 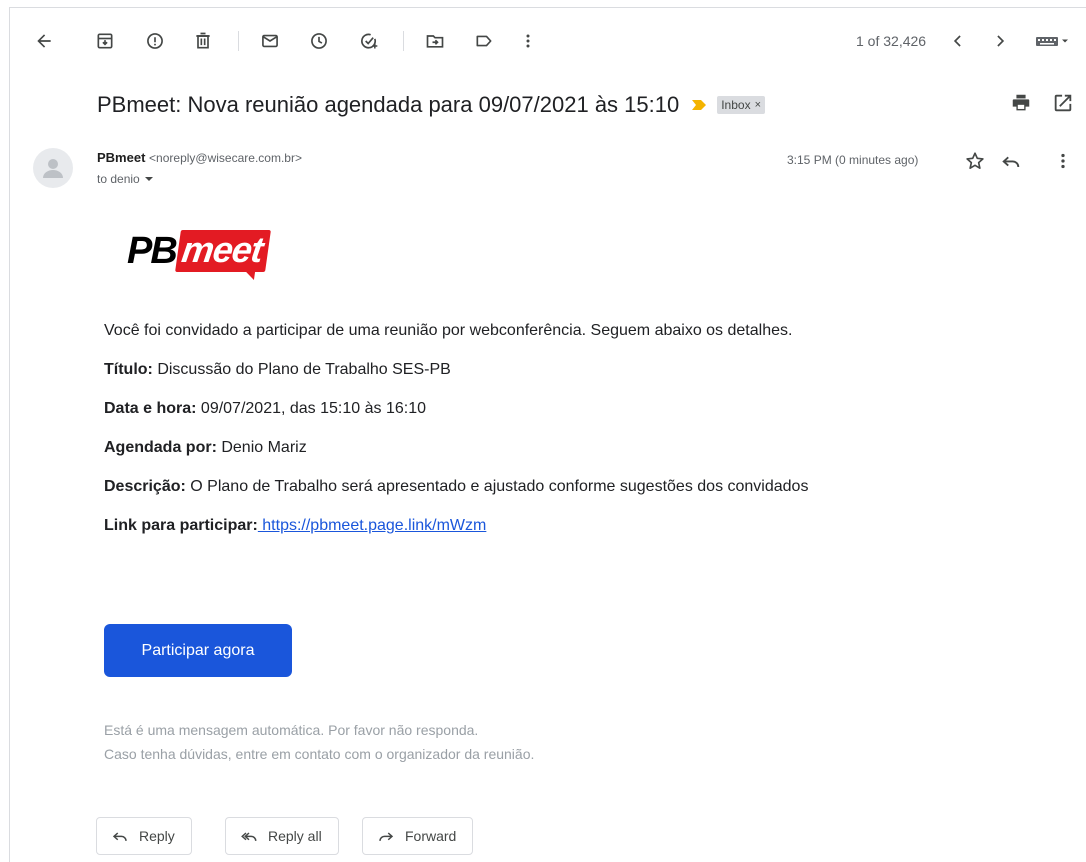 I want to click on date-value: 09/07/2021, das 15:10 às 16:10, so click(x=311, y=408).